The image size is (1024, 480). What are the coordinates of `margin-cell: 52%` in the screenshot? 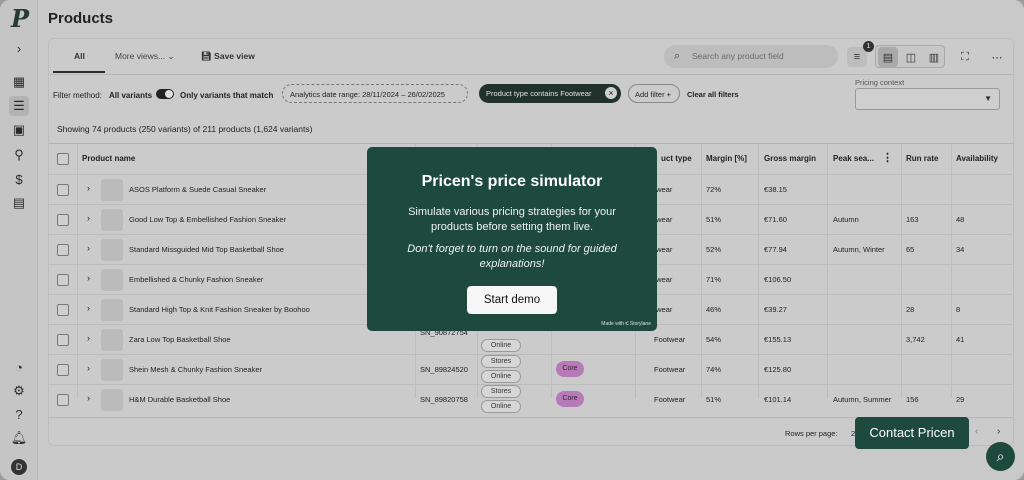 It's located at (714, 249).